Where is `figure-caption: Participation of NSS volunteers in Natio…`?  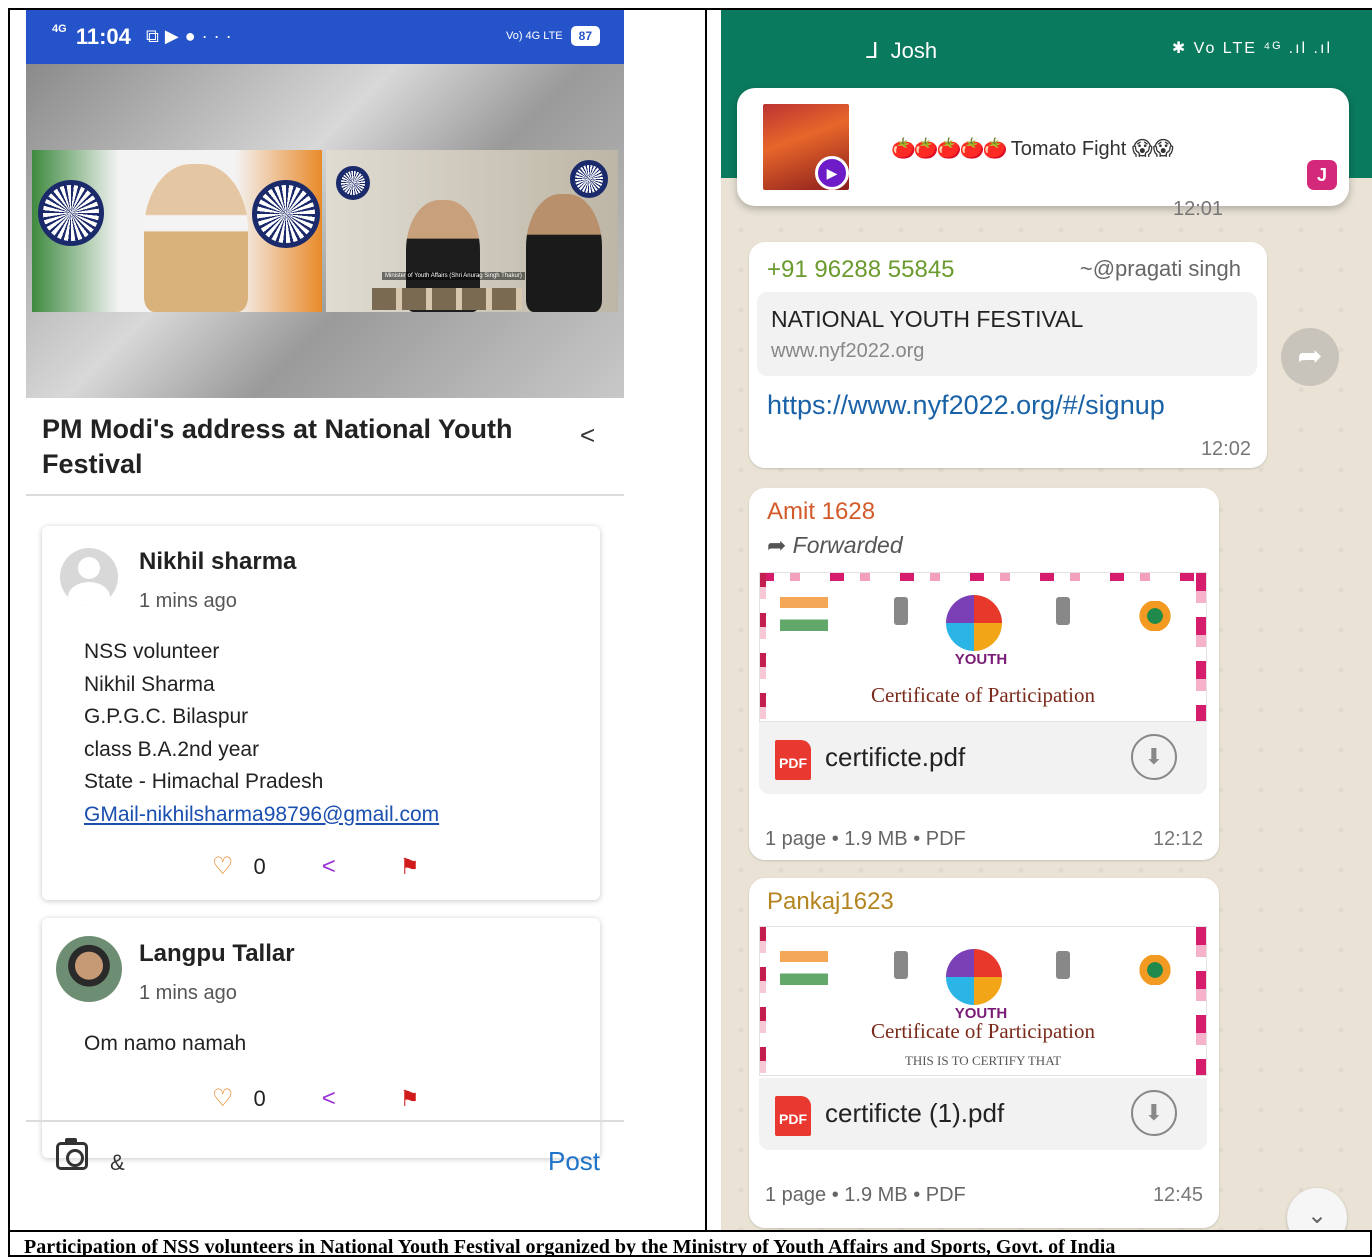
figure-caption: Participation of NSS volunteers in Natio… is located at coordinates (570, 1246).